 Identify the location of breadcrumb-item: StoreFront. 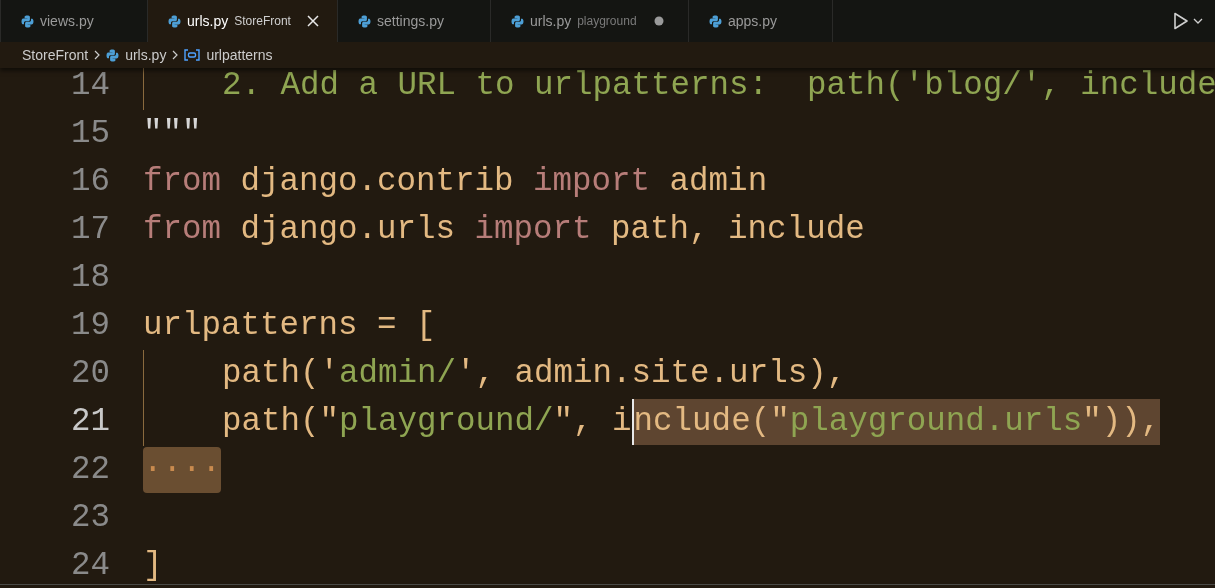
(55, 55).